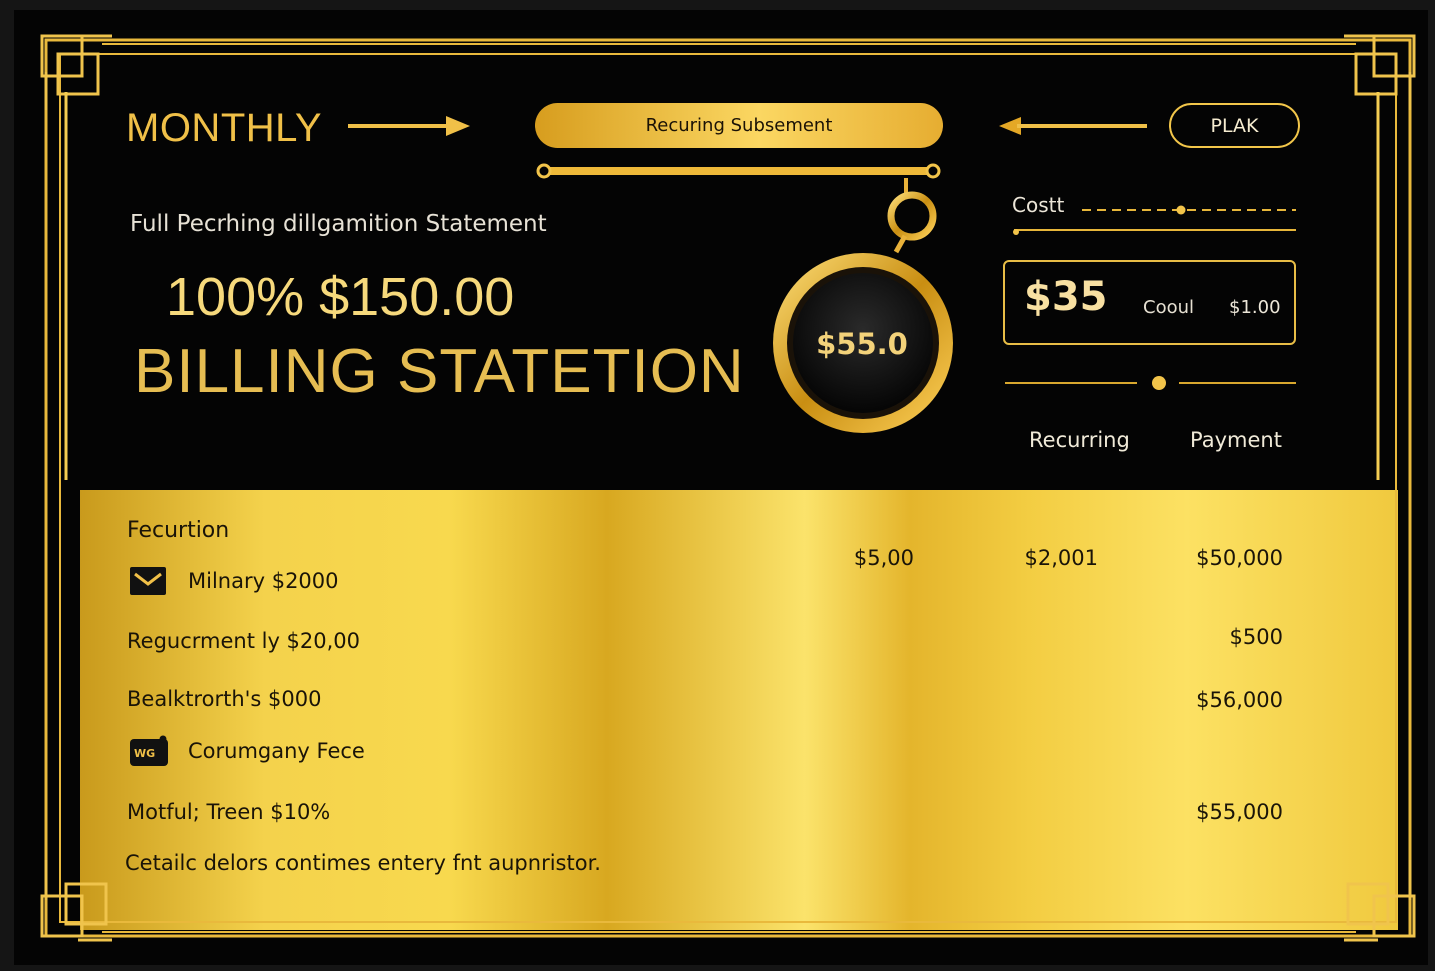  Describe the element at coordinates (224, 128) in the screenshot. I see `monthly-title: MONTHLY` at that location.